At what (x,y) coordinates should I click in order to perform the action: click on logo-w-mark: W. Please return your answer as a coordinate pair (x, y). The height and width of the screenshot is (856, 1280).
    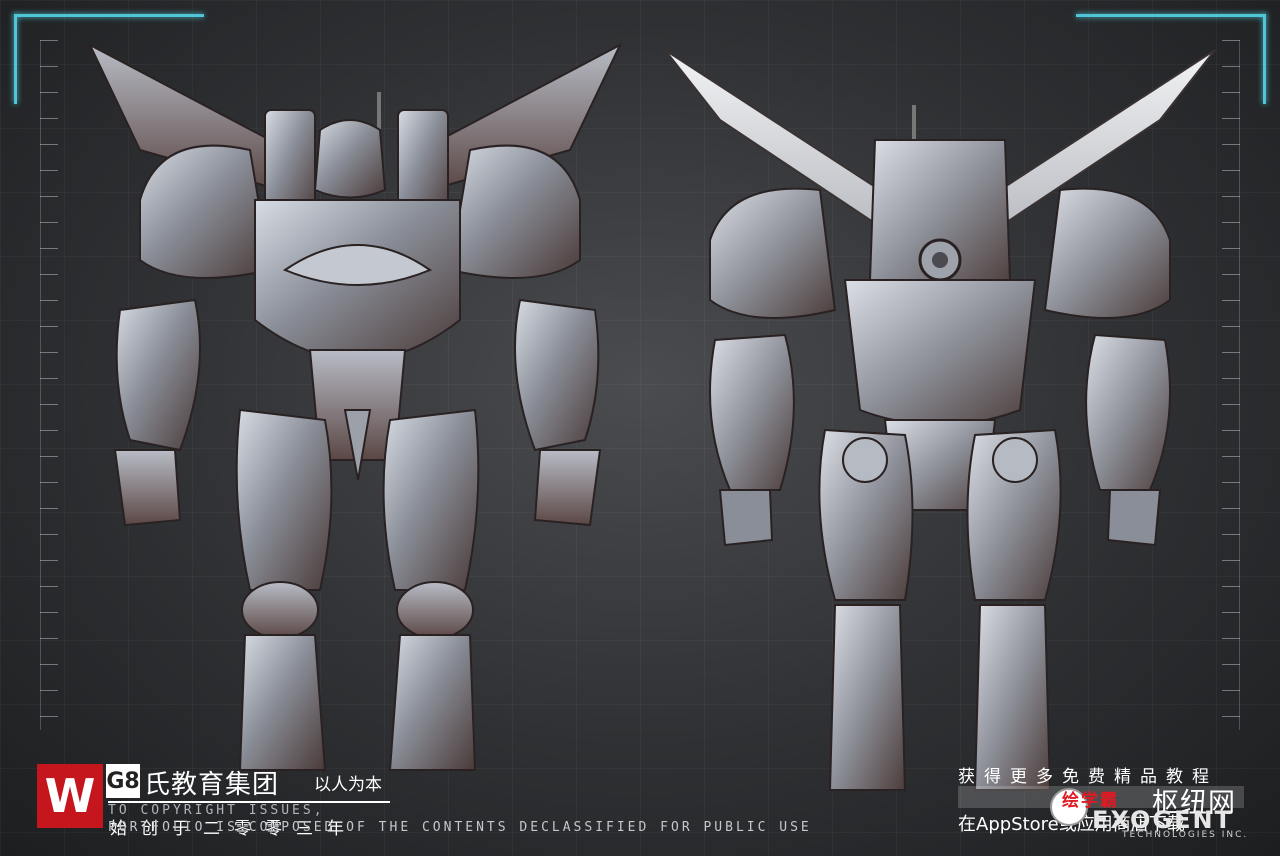
    Looking at the image, I should click on (70, 796).